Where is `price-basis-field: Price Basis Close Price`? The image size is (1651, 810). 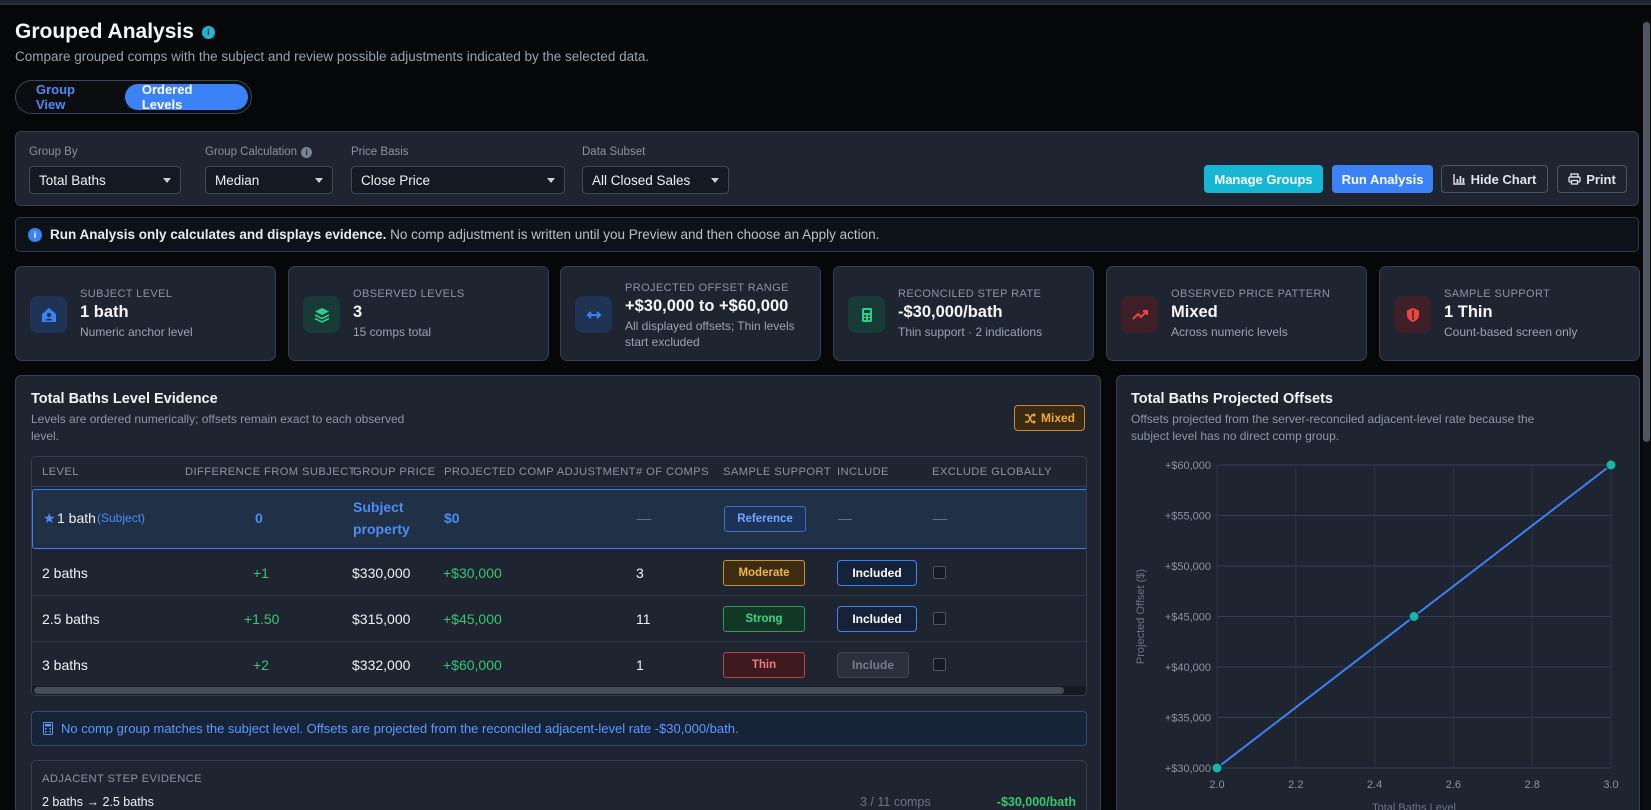 price-basis-field: Price Basis Close Price is located at coordinates (458, 169).